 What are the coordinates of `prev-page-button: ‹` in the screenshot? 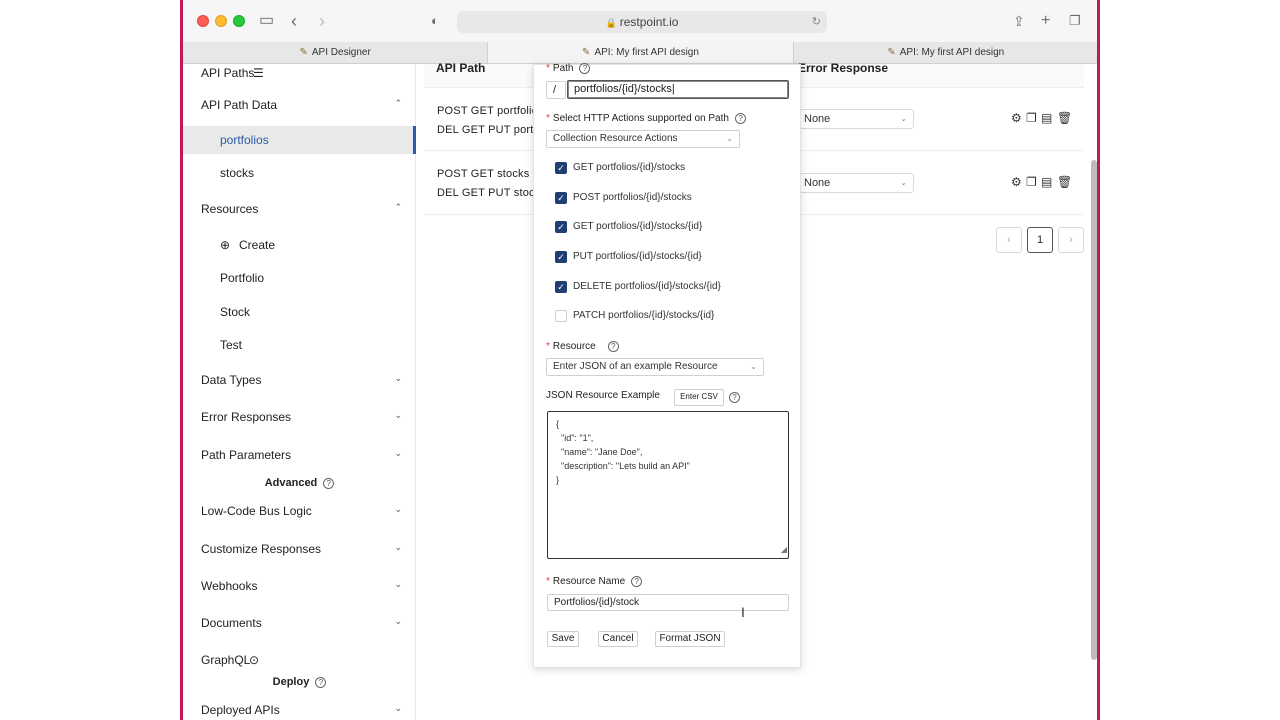 It's located at (1009, 240).